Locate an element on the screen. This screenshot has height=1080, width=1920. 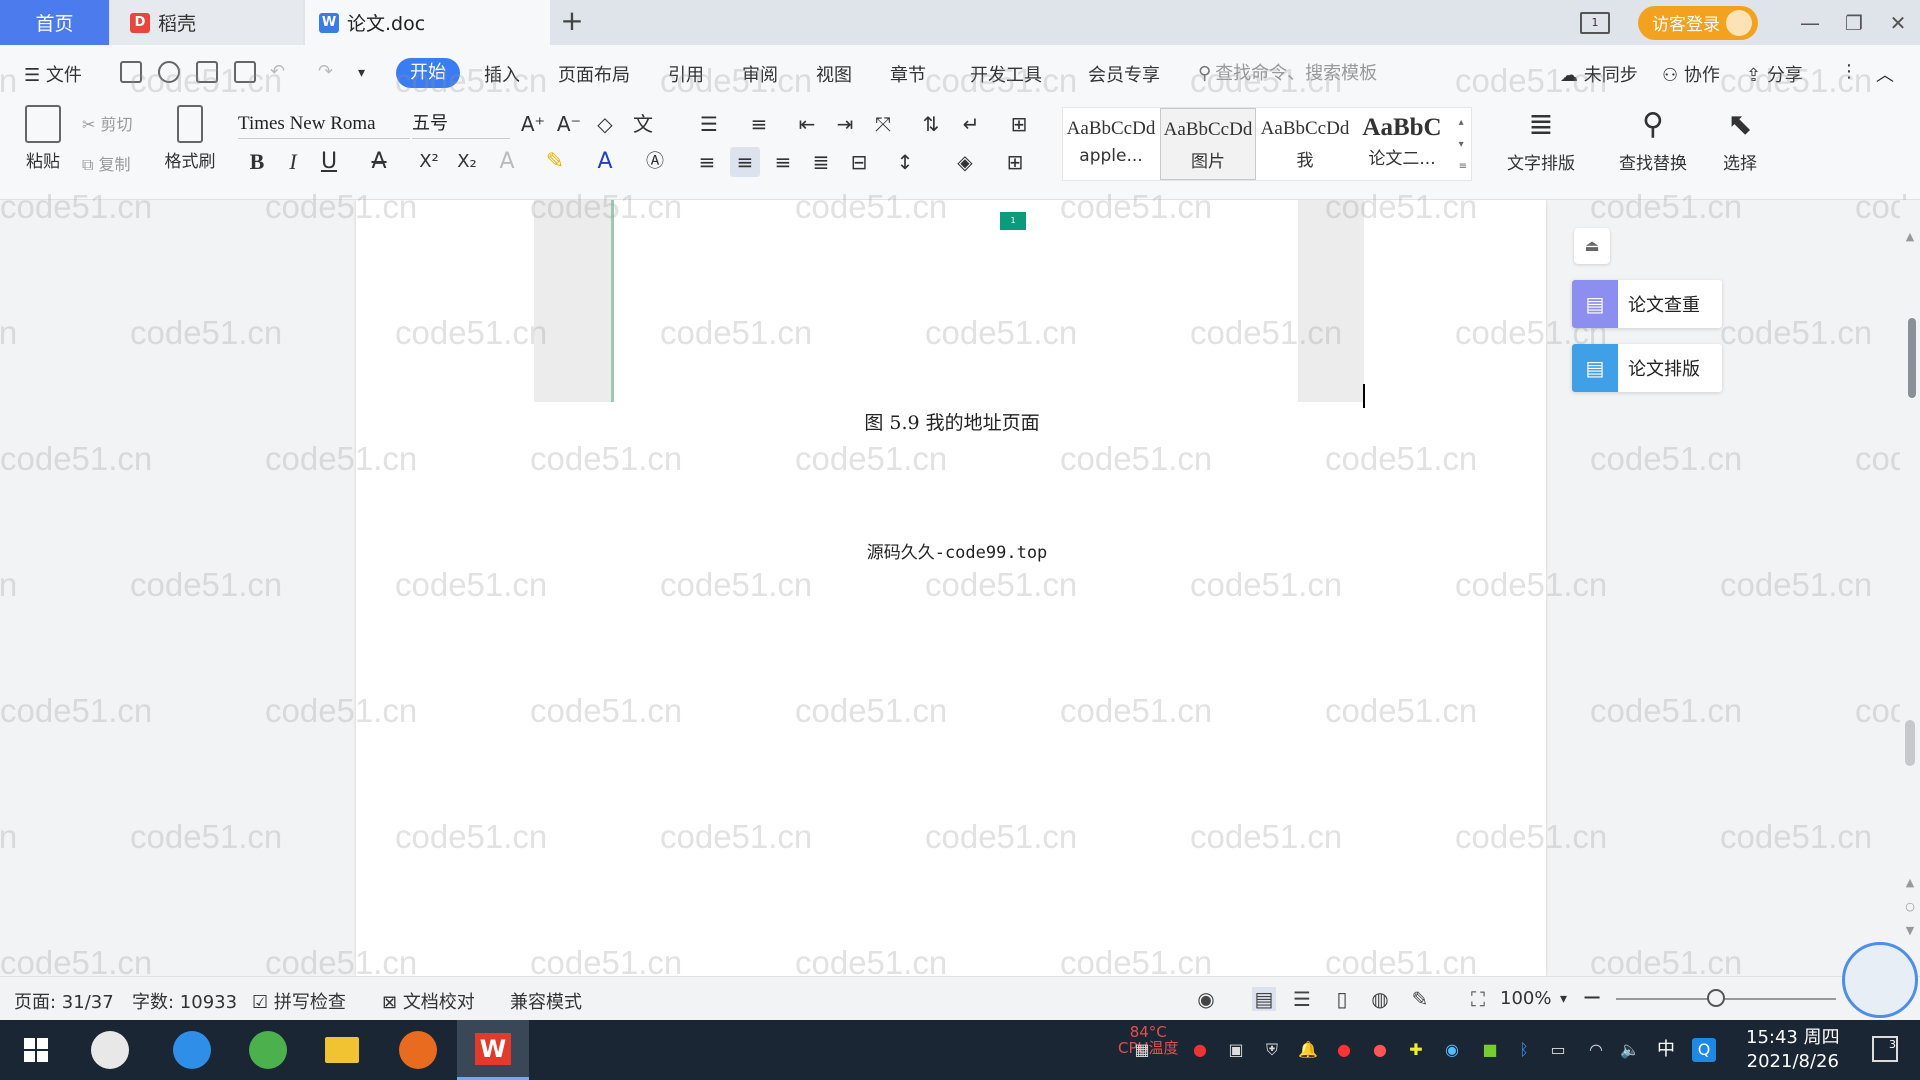
cut-button: ✂ 剪切 is located at coordinates (107, 123).